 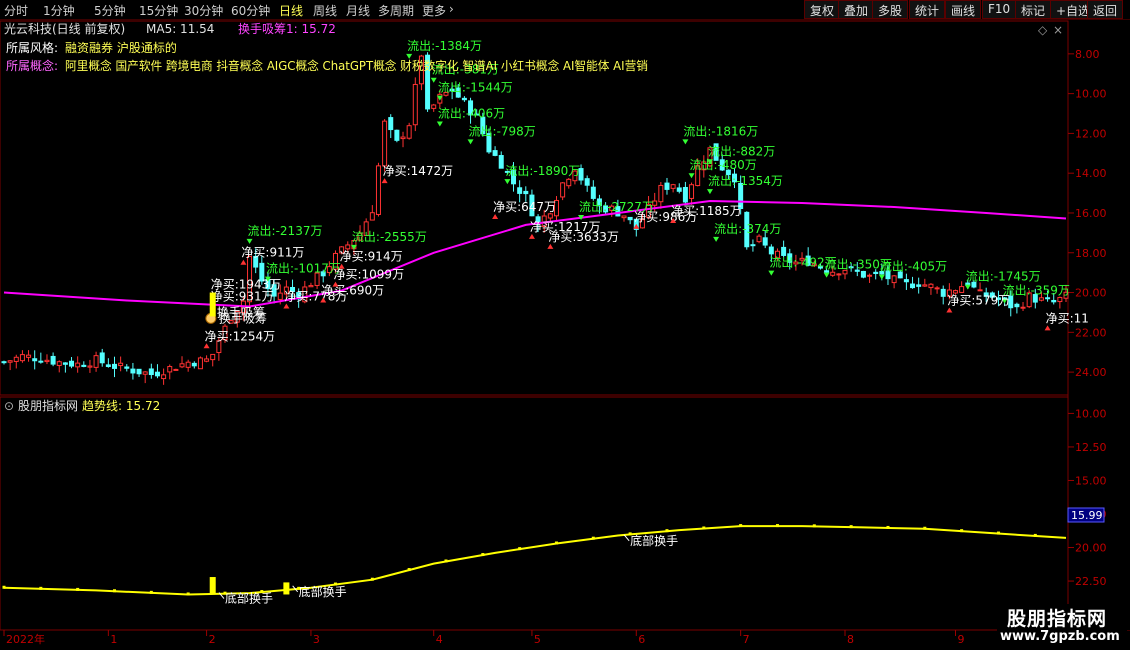 I want to click on time-axis: 2022年 1 2 3 4 5 6 7 8 9, so click(x=484, y=638).